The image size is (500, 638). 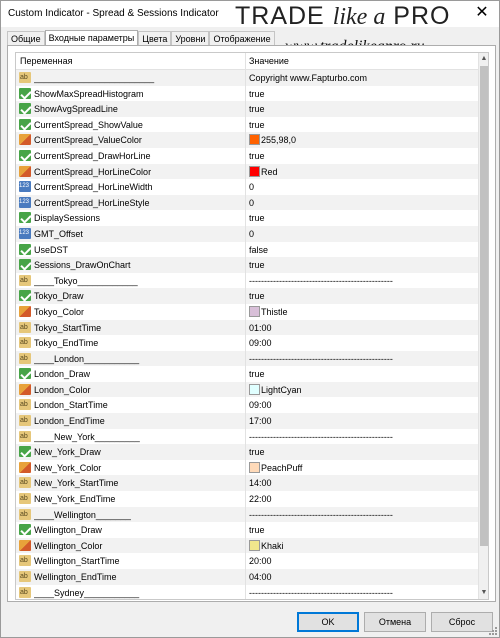 What do you see at coordinates (247, 124) in the screenshot?
I see `parameter-row: CurrentSpread_ShowValue true` at bounding box center [247, 124].